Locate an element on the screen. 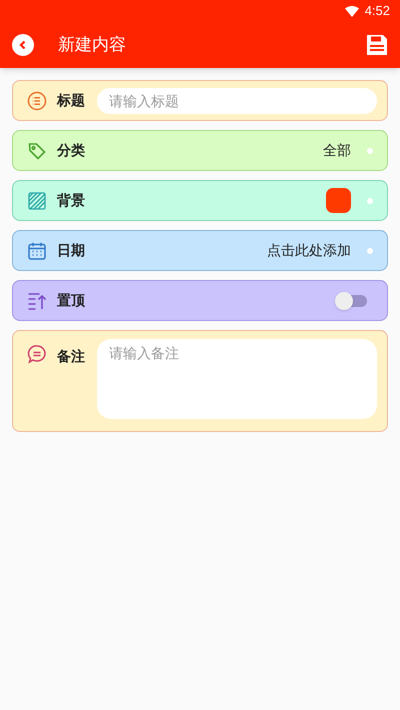  wifi-icon is located at coordinates (351, 11).